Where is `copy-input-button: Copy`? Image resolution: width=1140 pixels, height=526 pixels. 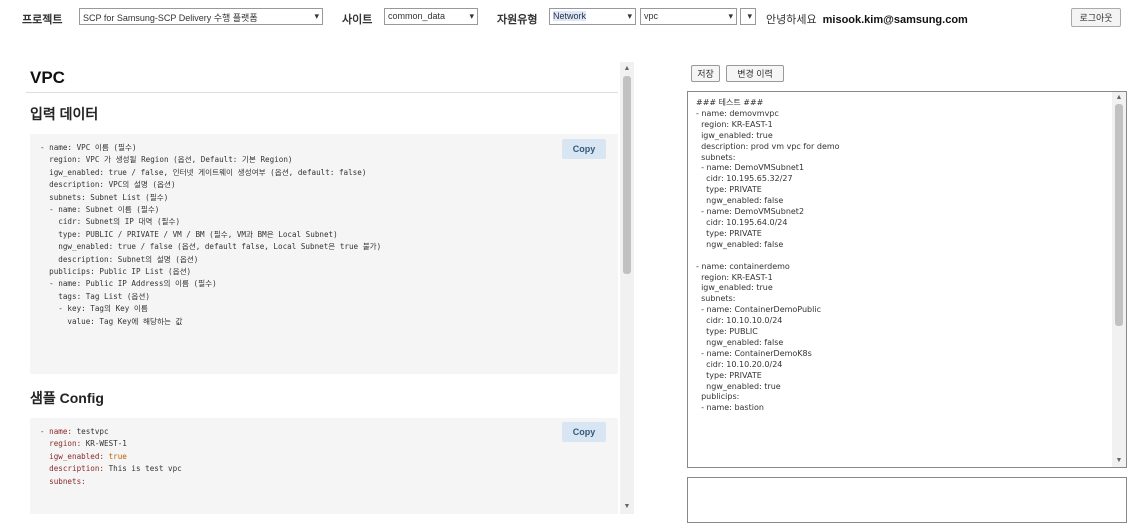
copy-input-button: Copy is located at coordinates (584, 149).